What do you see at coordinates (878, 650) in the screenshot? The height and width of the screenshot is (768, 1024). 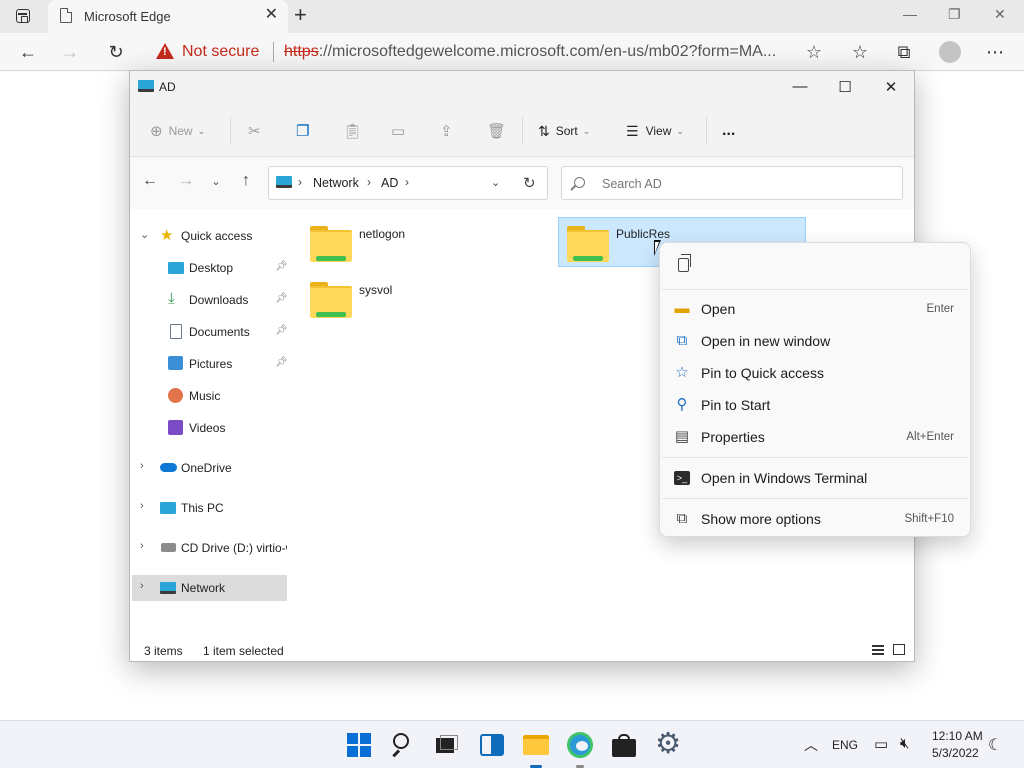 I see `details-view-icon` at bounding box center [878, 650].